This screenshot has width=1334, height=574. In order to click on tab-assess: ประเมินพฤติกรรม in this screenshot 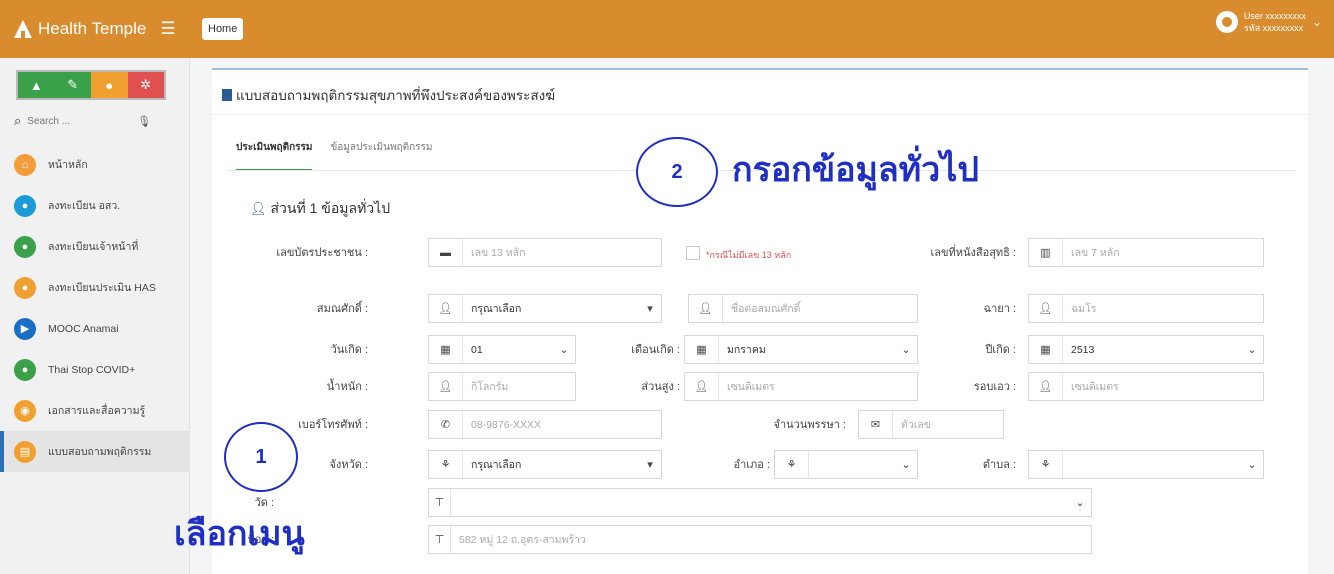, I will do `click(274, 155)`.